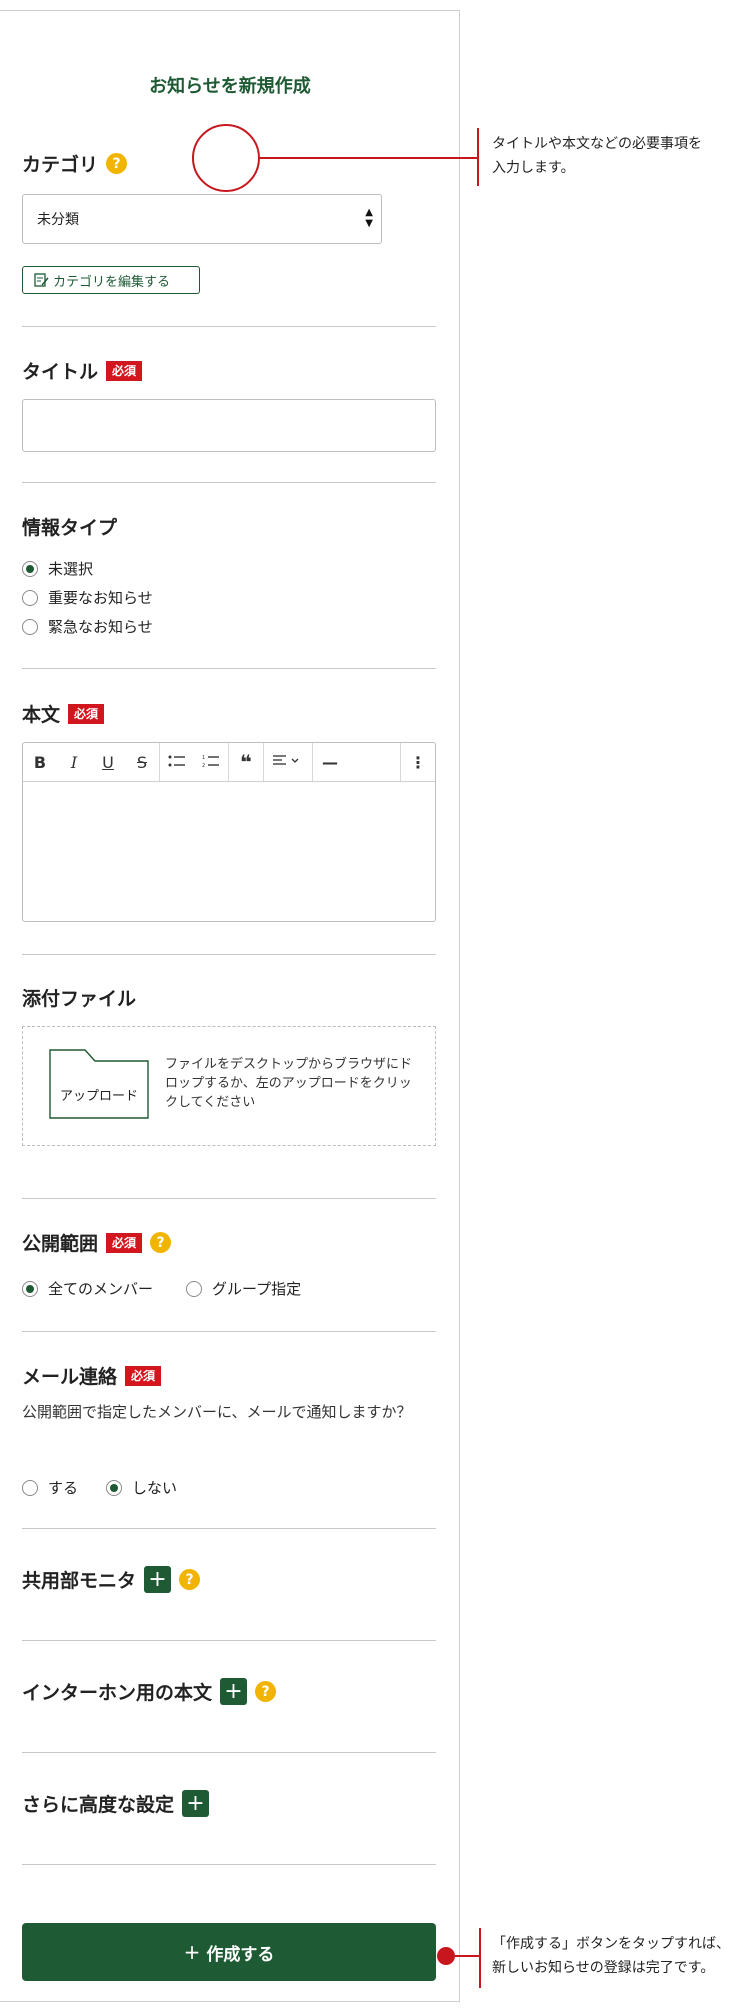  Describe the element at coordinates (597, 144) in the screenshot. I see `top-annotation-line: タイトルや本文などの必要事項を` at that location.